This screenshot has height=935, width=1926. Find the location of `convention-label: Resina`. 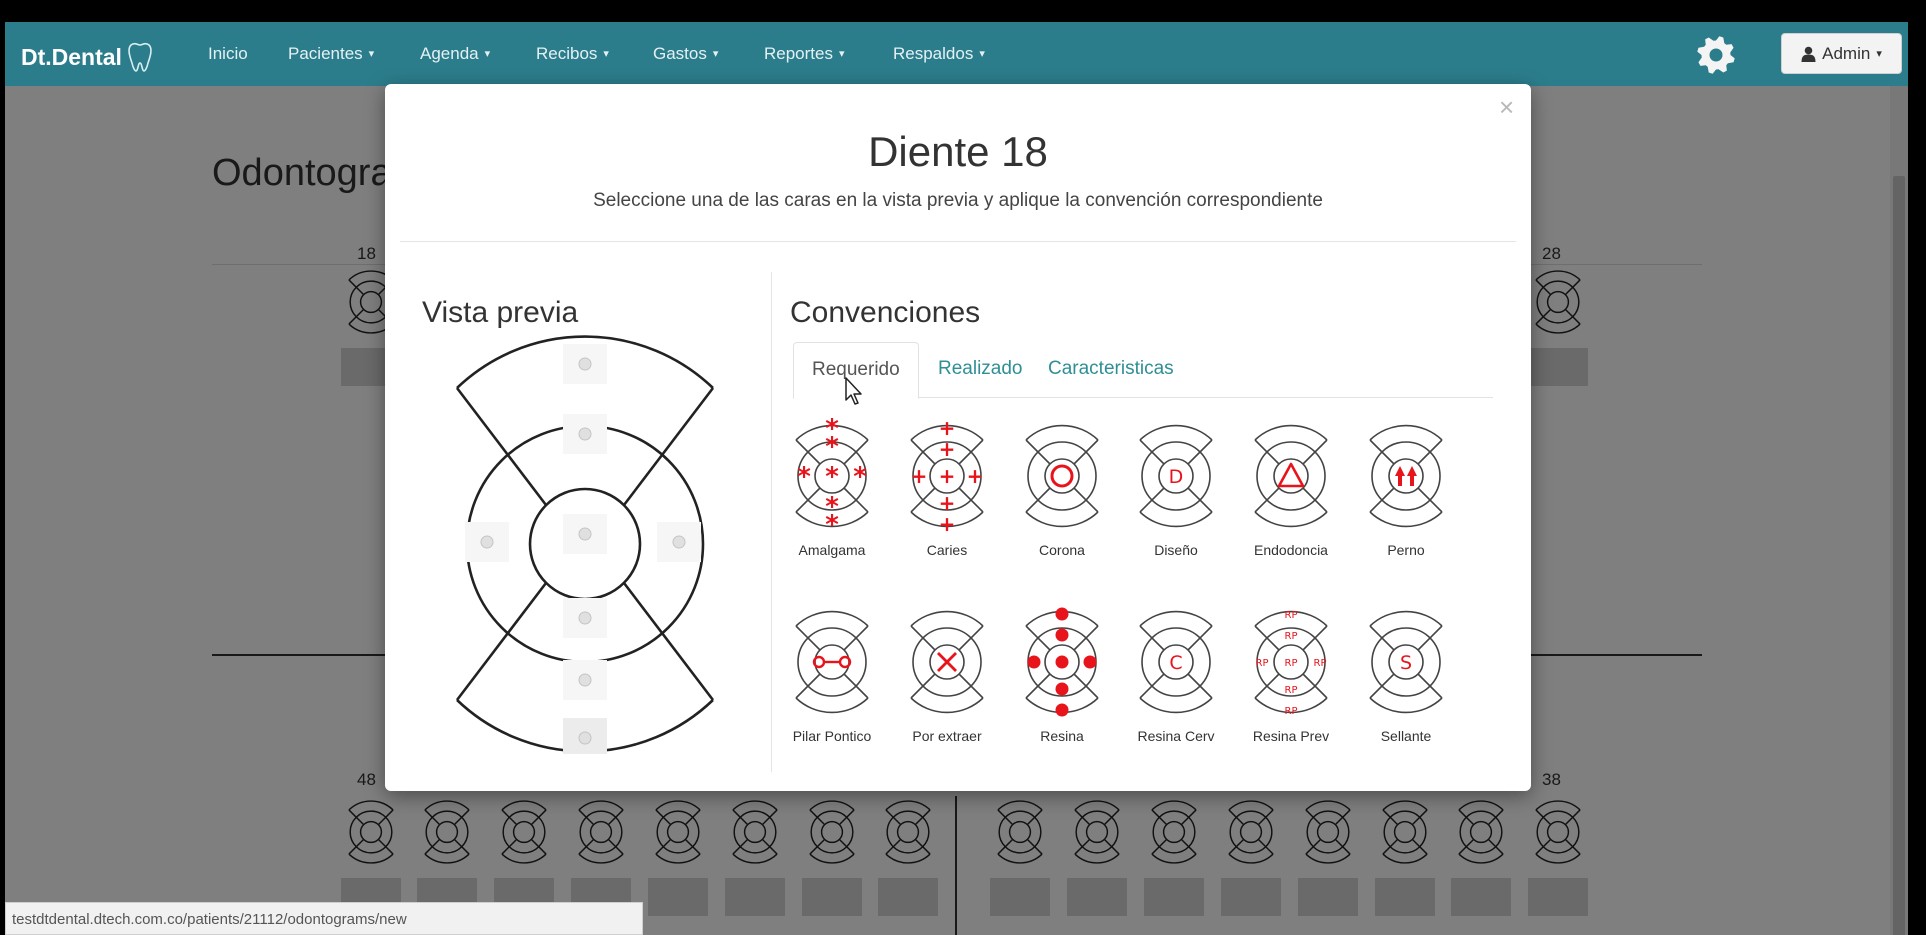

convention-label: Resina is located at coordinates (1062, 736).